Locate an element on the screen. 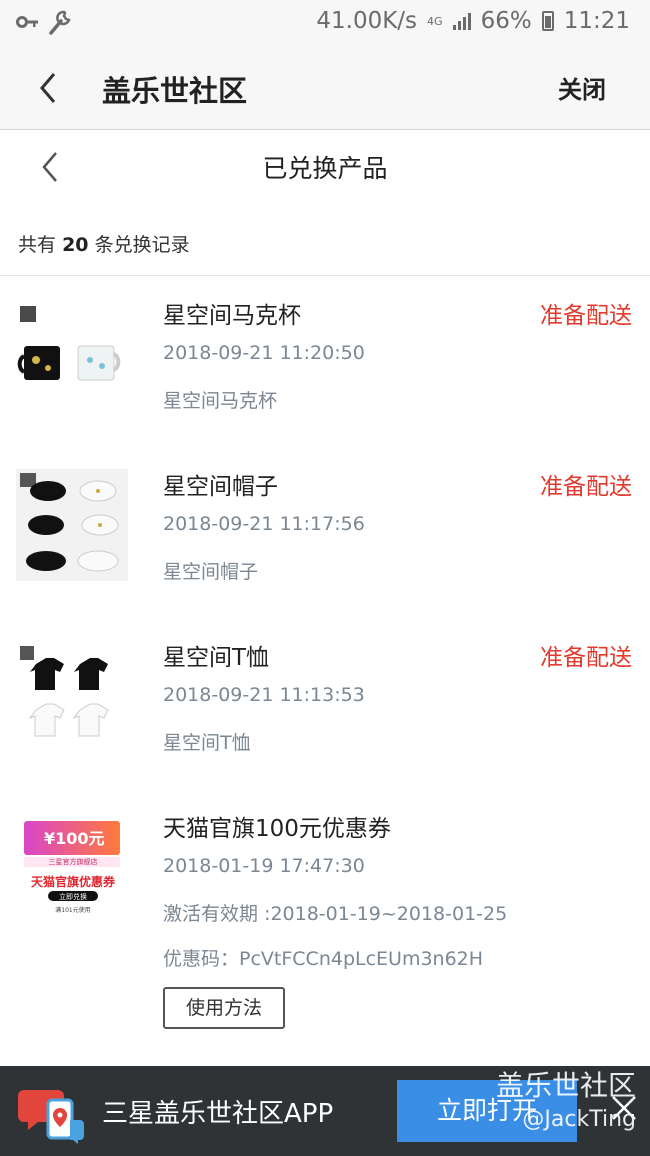  page-title: 已兑换产品 is located at coordinates (325, 168).